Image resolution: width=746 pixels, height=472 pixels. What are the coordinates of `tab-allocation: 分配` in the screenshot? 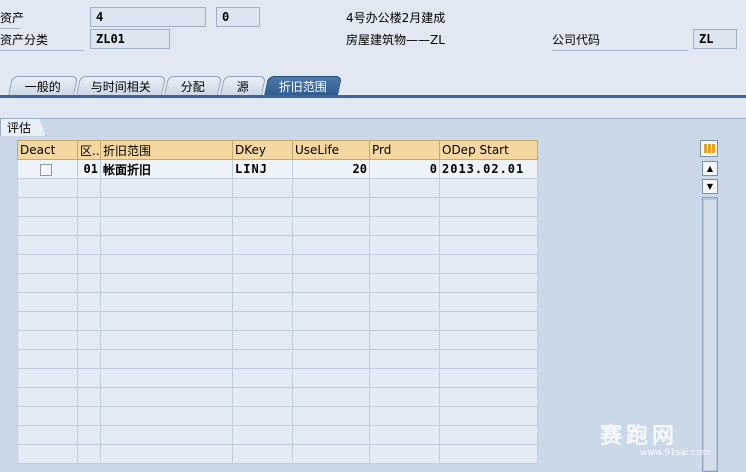 It's located at (193, 86).